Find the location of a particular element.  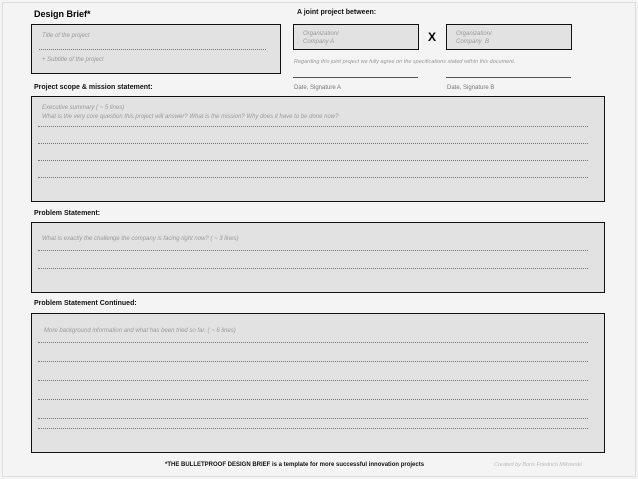

problem-label: Problem Statement: is located at coordinates (67, 213).